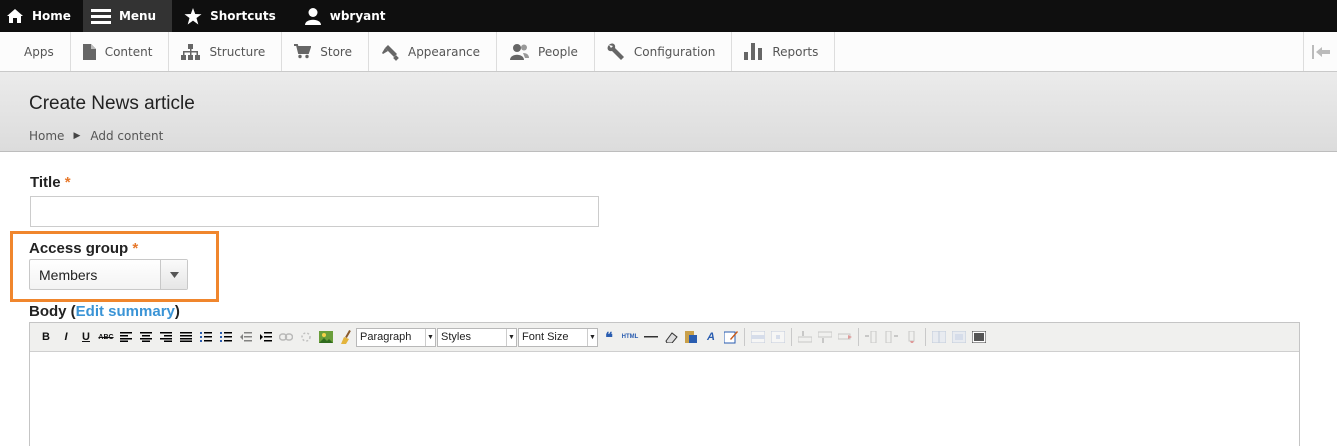 The width and height of the screenshot is (1337, 446). Describe the element at coordinates (615, 51) in the screenshot. I see `wrench-icon` at that location.